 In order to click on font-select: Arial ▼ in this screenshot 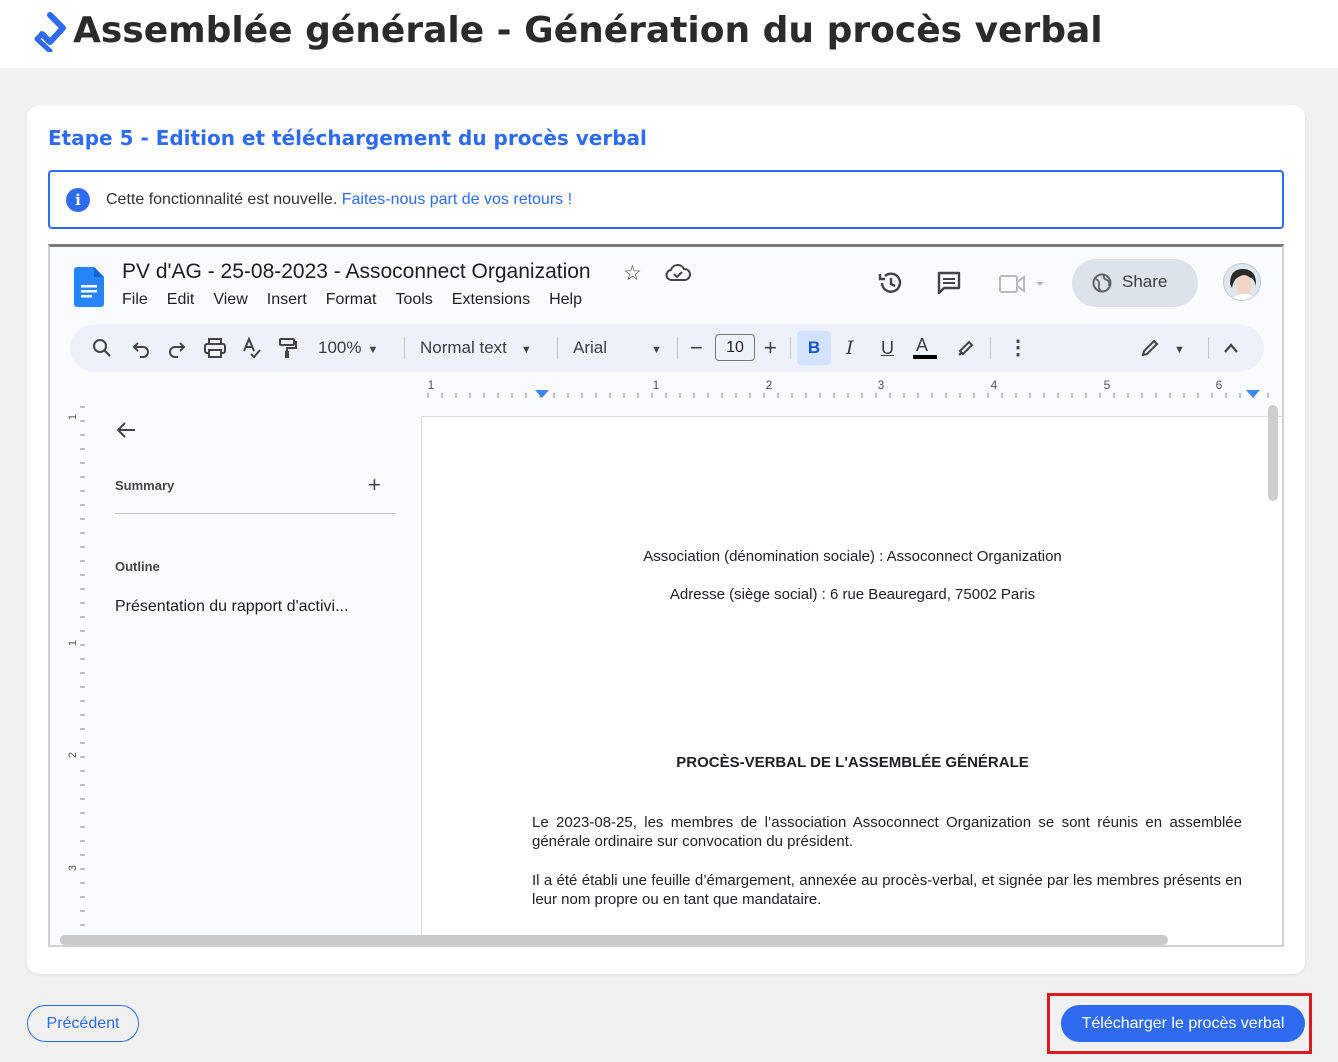, I will do `click(617, 348)`.